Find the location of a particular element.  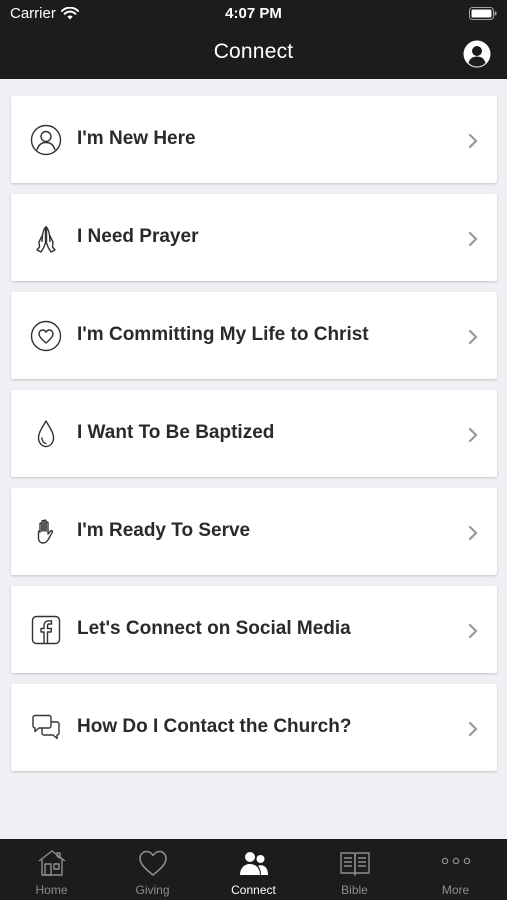

list-item-contact-church: How Do I Contact the Church? is located at coordinates (254, 727).